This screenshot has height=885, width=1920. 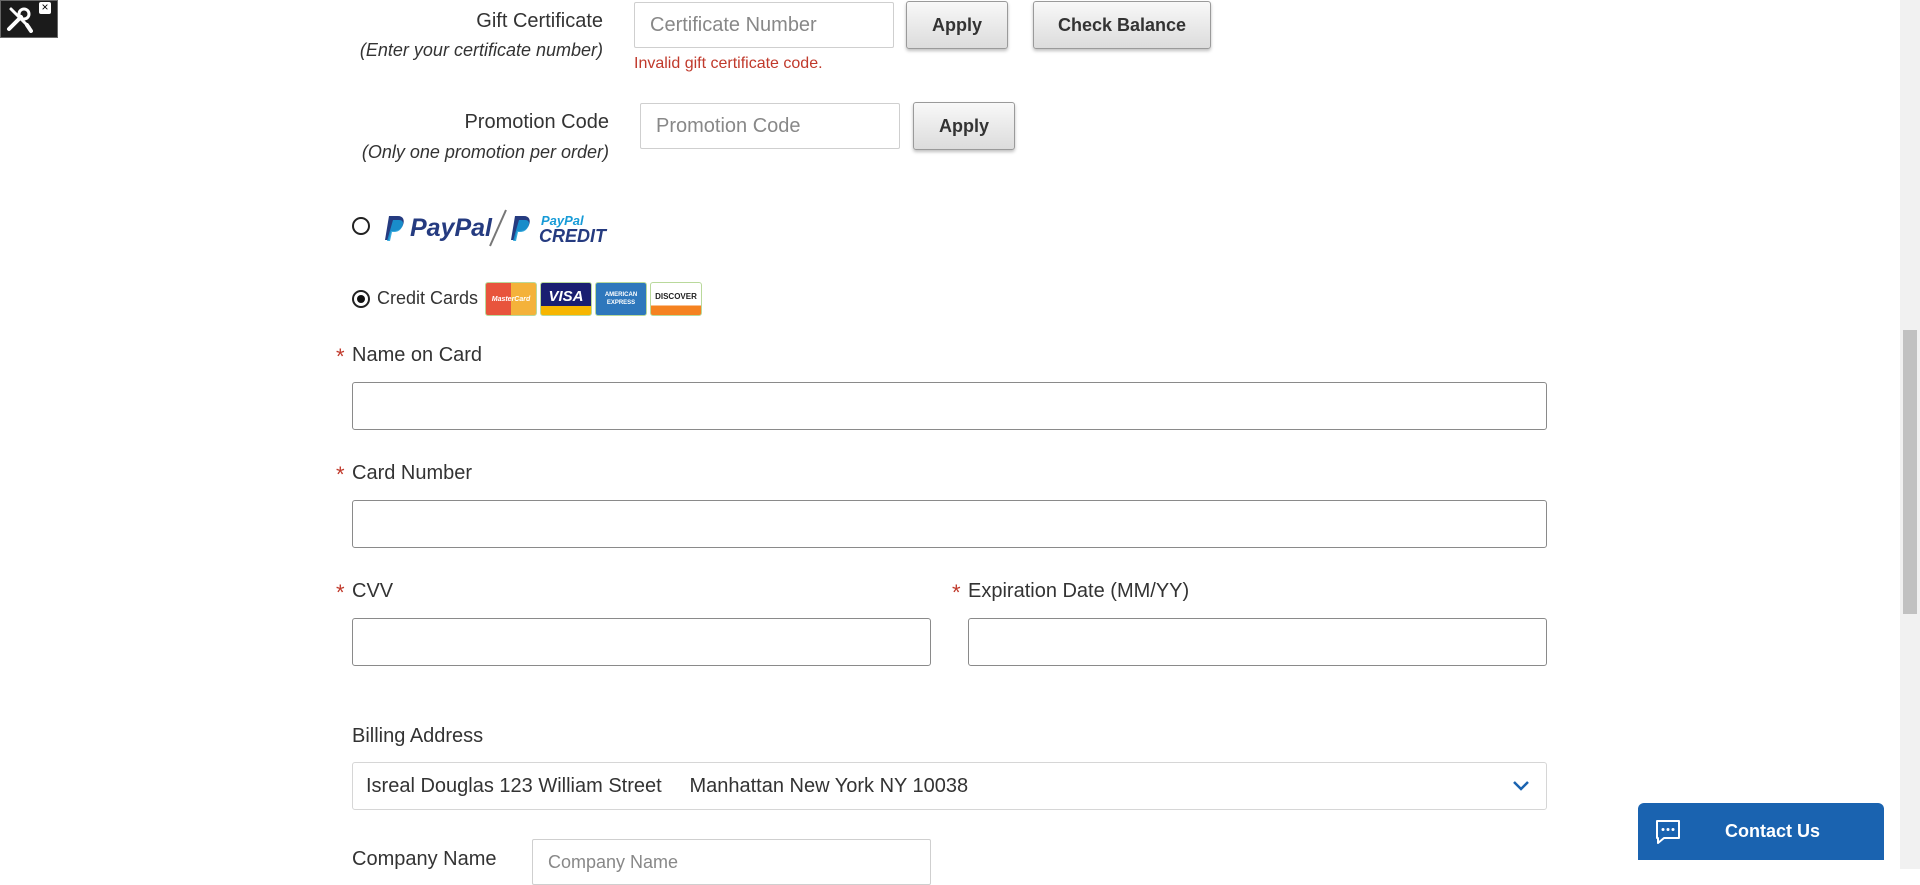 What do you see at coordinates (1079, 591) in the screenshot?
I see `expiration-date-label: Expiration Date (MM/YY)` at bounding box center [1079, 591].